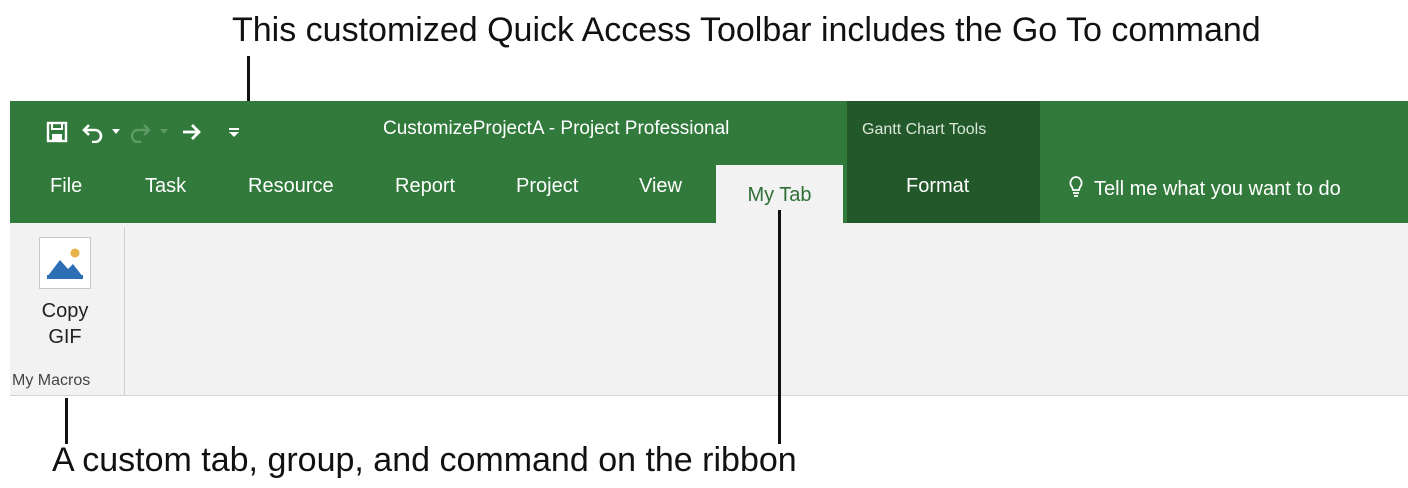 The height and width of the screenshot is (488, 1408). I want to click on undo-dropdown-icon, so click(116, 132).